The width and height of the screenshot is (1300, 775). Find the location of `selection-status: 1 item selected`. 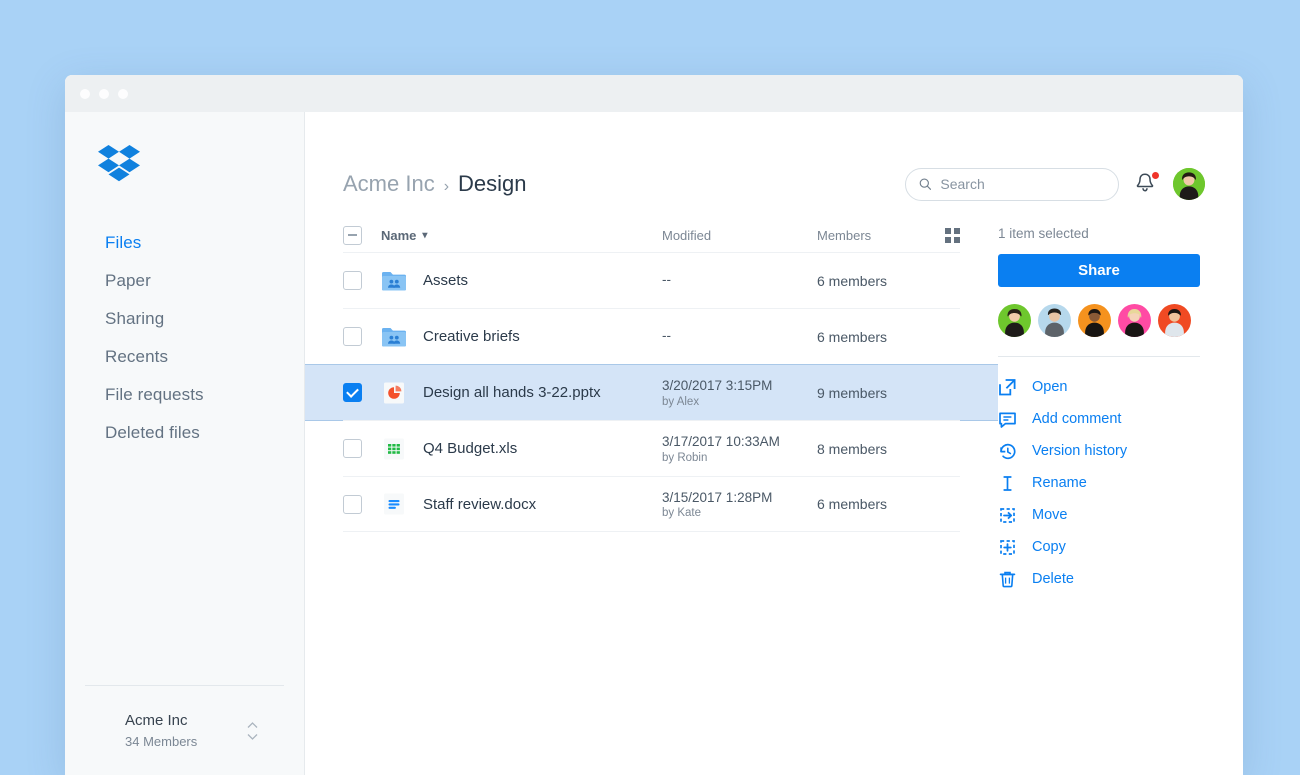

selection-status: 1 item selected is located at coordinates (1043, 233).